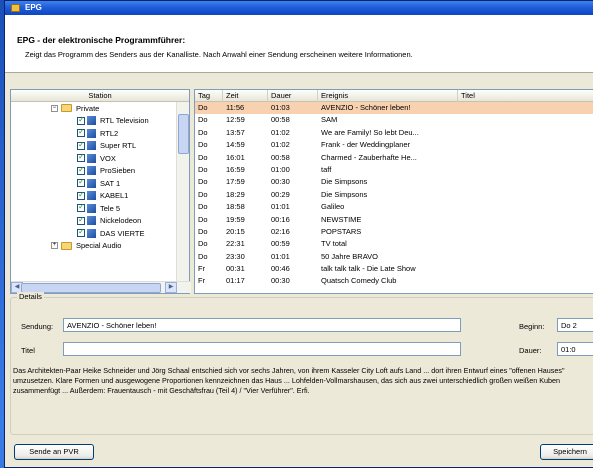  Describe the element at coordinates (394, 244) in the screenshot. I see `table-row: Do 22:31 00:59 TV total` at that location.